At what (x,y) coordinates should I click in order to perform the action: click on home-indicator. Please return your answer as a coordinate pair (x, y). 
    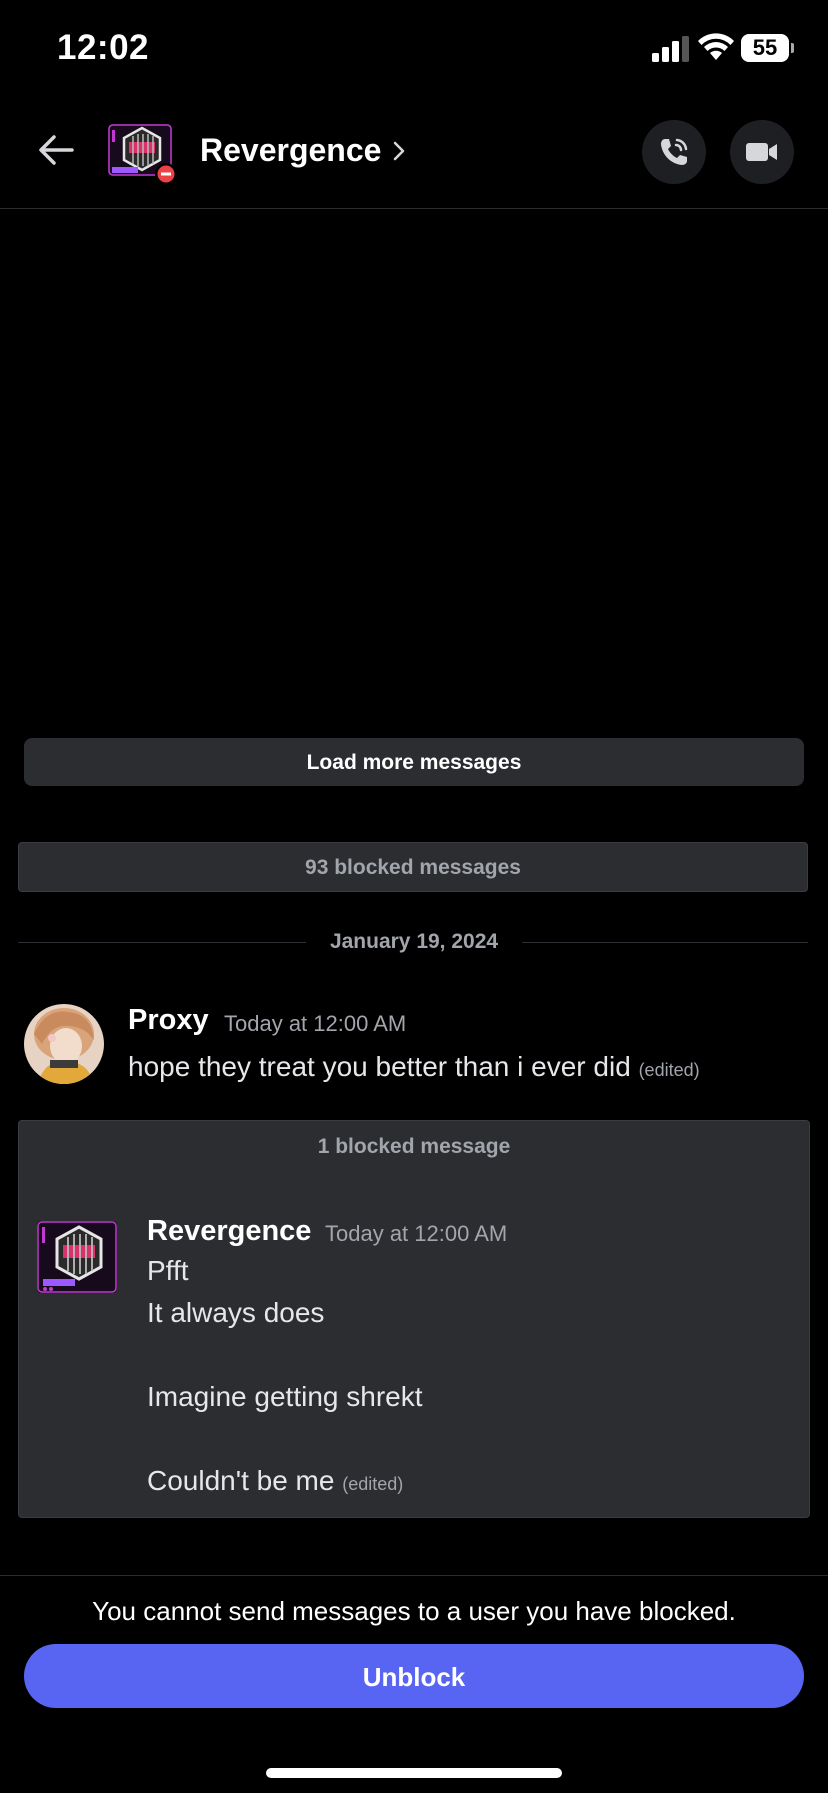
    Looking at the image, I should click on (414, 1773).